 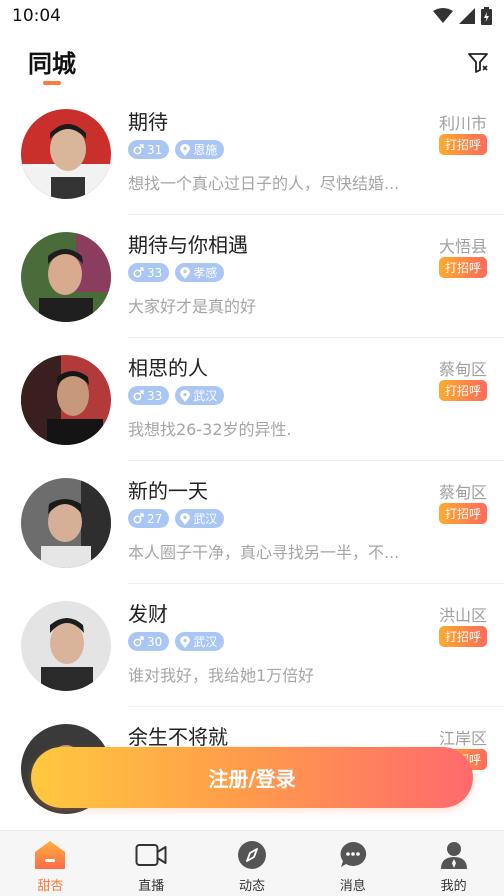 I want to click on location-badge: 孝感, so click(x=200, y=272).